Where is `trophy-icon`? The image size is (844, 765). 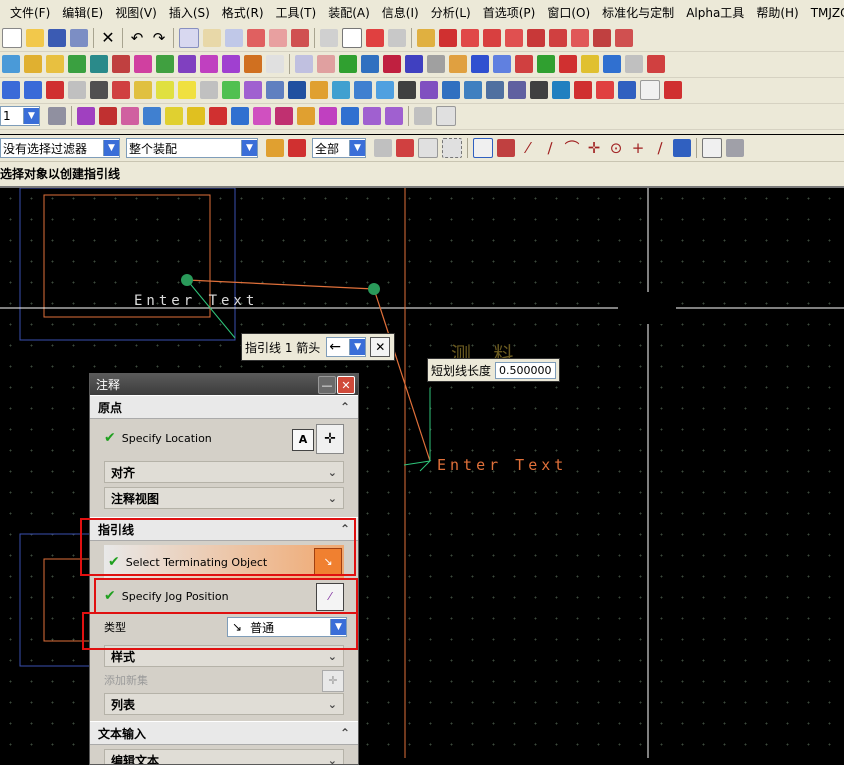 trophy-icon is located at coordinates (306, 116).